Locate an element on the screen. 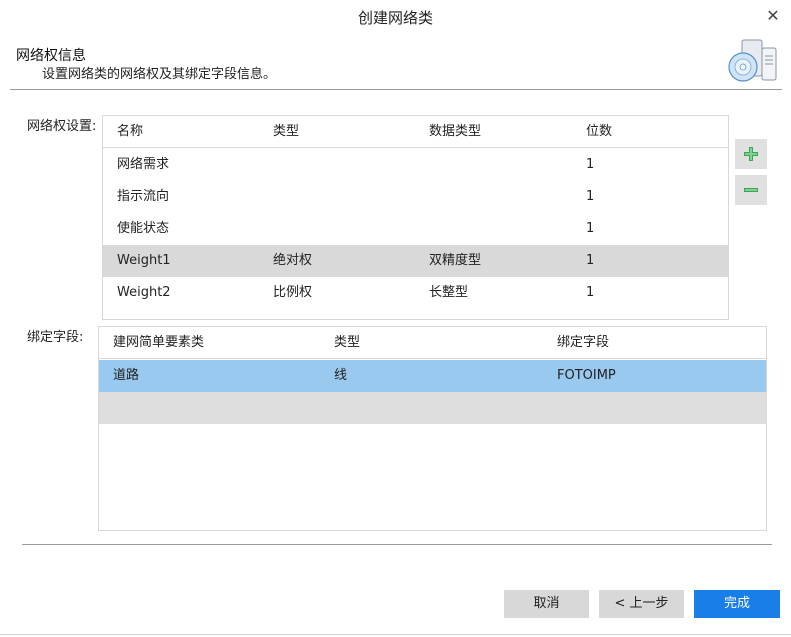 Image resolution: width=791 pixels, height=637 pixels. table-row-selected: Weight1 绝对权 双精度型 1 is located at coordinates (415, 261).